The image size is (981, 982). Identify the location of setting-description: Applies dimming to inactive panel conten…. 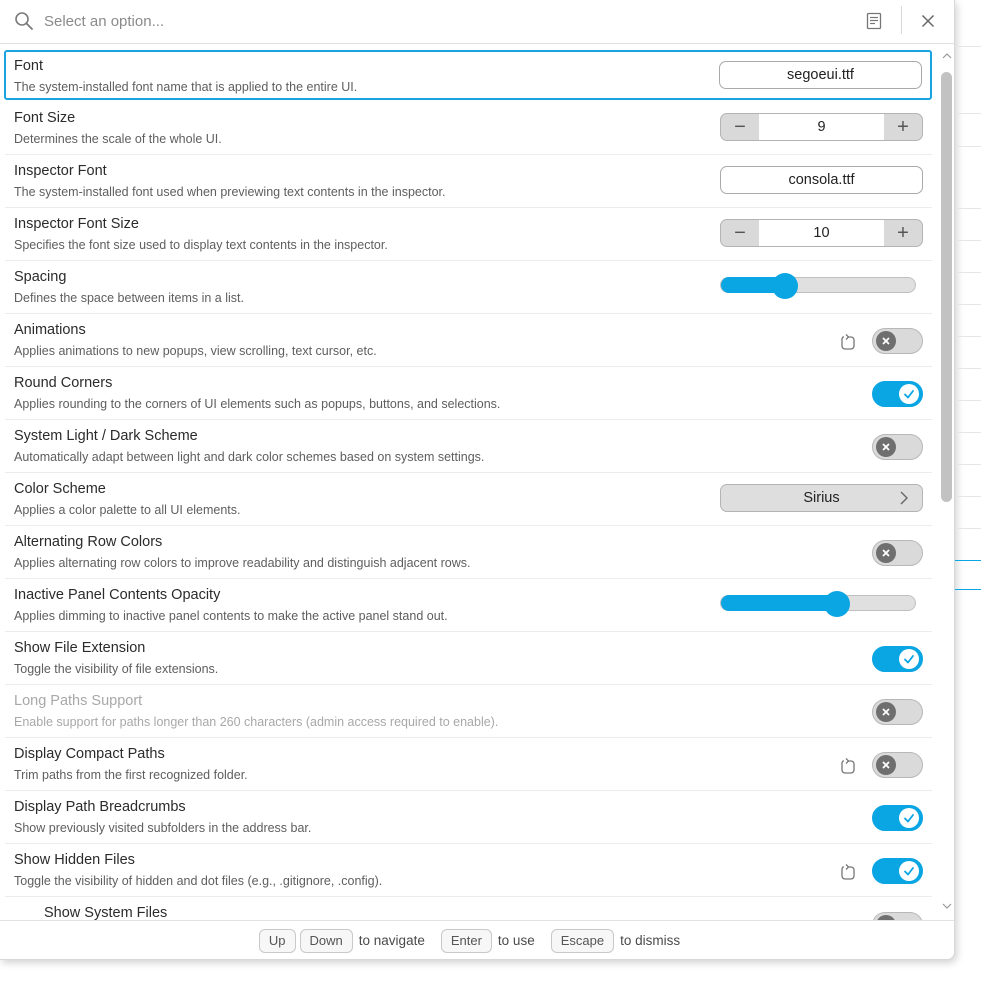
(231, 616).